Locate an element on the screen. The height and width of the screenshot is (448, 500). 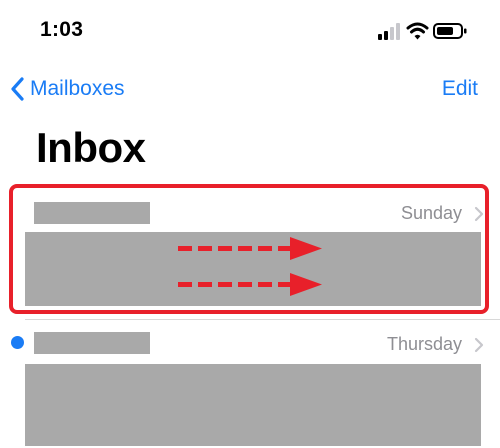
mail-date: Sunday is located at coordinates (431, 213).